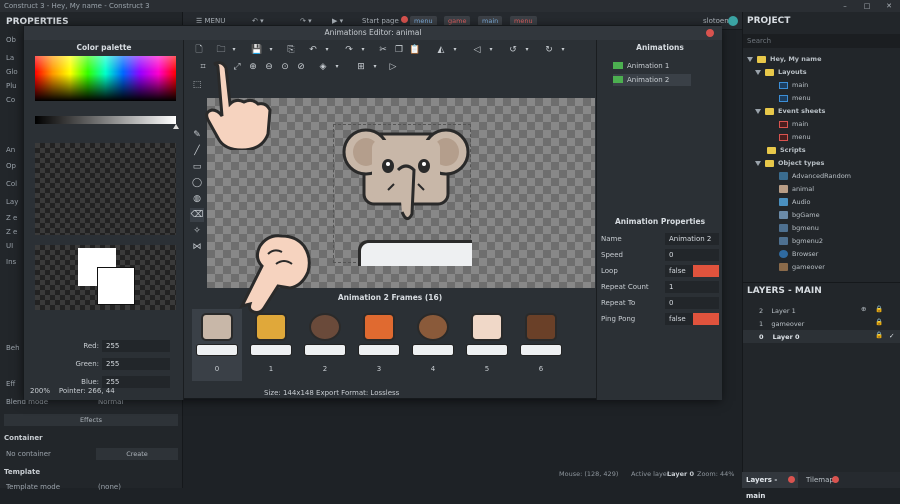  I want to click on animation-item: Animation 2, so click(652, 80).